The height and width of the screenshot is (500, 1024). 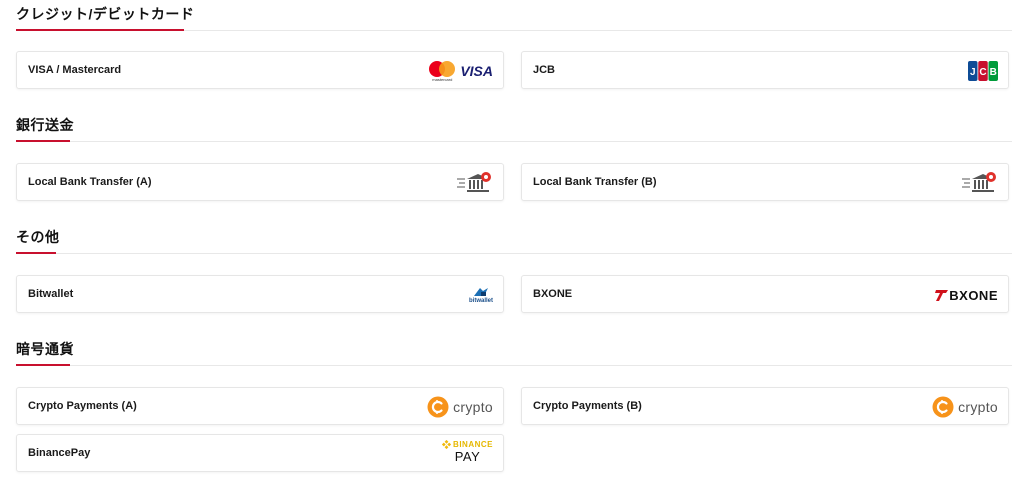 What do you see at coordinates (544, 70) in the screenshot?
I see `payment-option-label: JCB` at bounding box center [544, 70].